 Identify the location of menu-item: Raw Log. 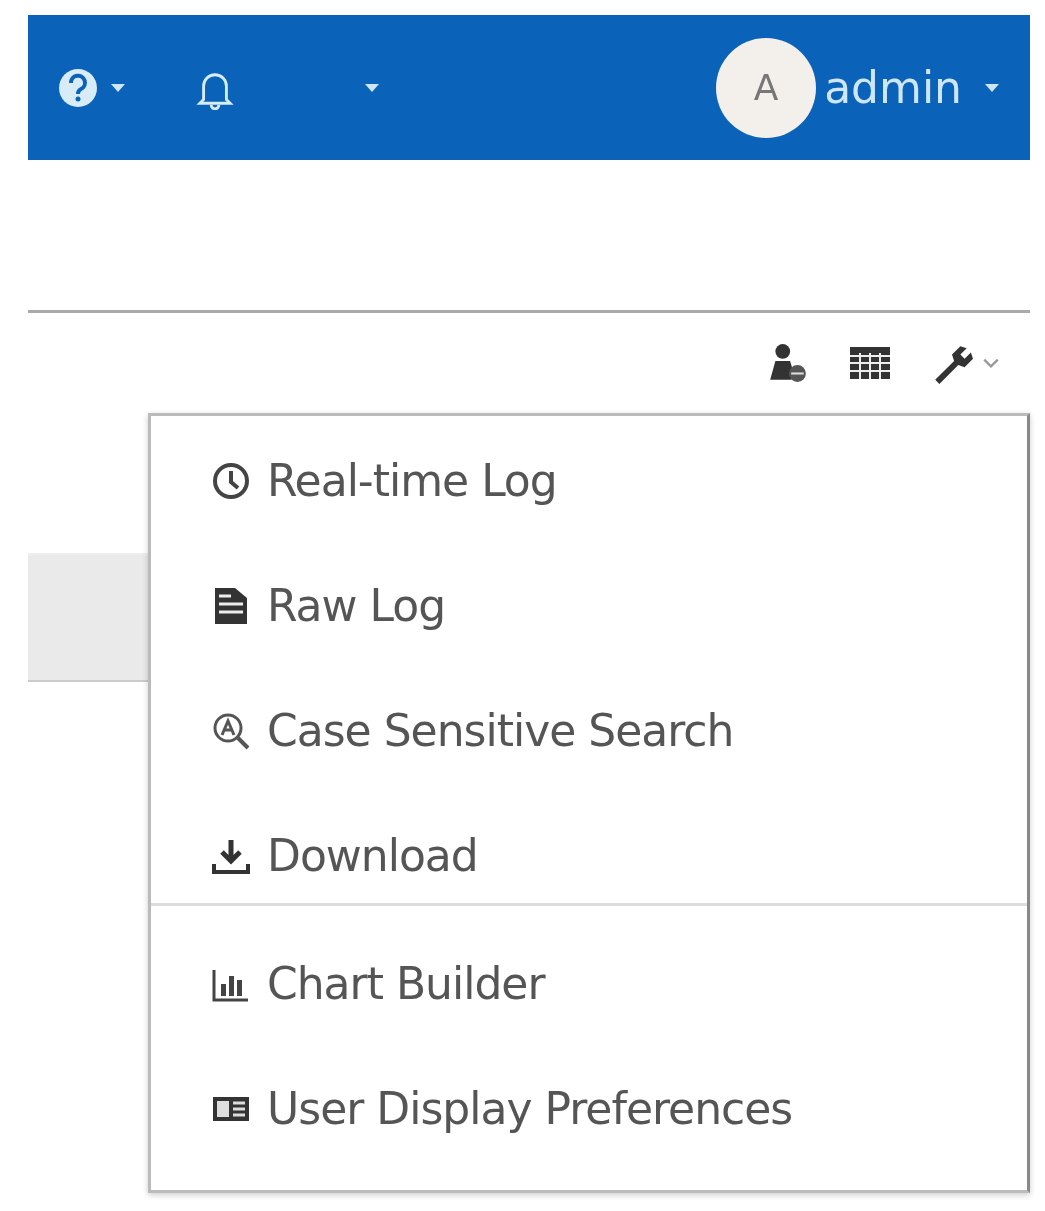
(589, 605).